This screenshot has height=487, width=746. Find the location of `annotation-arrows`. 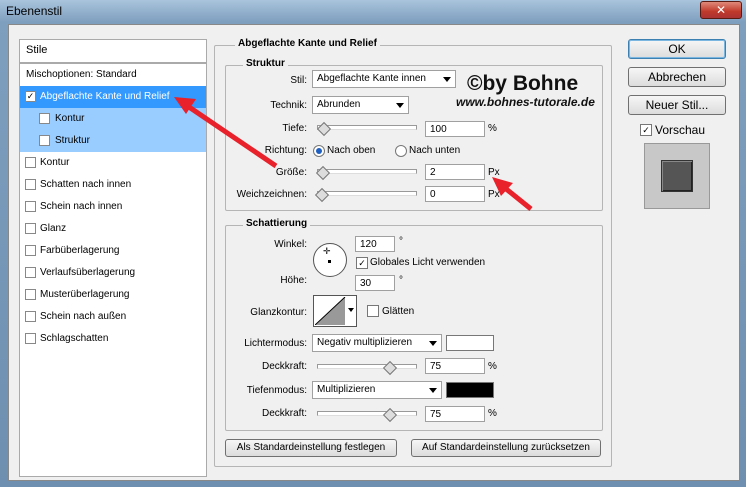

annotation-arrows is located at coordinates (353, 154).